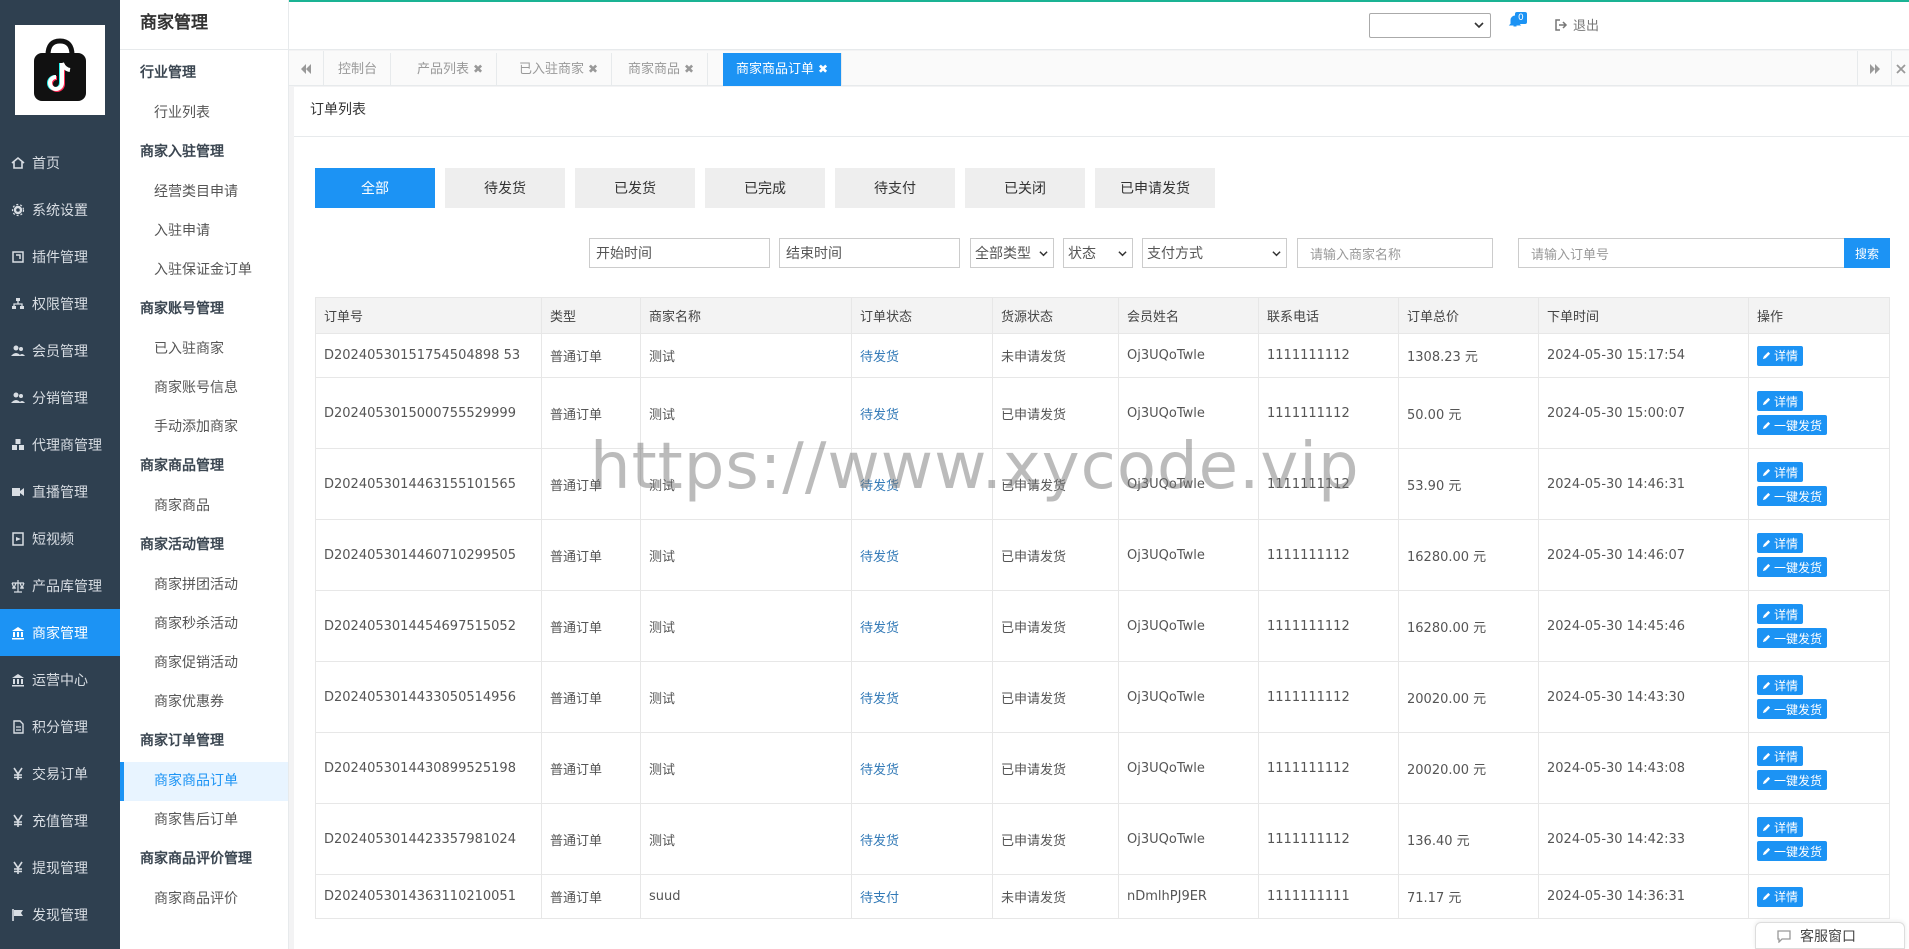  What do you see at coordinates (60, 444) in the screenshot?
I see `nav-item-7: 代理商管理` at bounding box center [60, 444].